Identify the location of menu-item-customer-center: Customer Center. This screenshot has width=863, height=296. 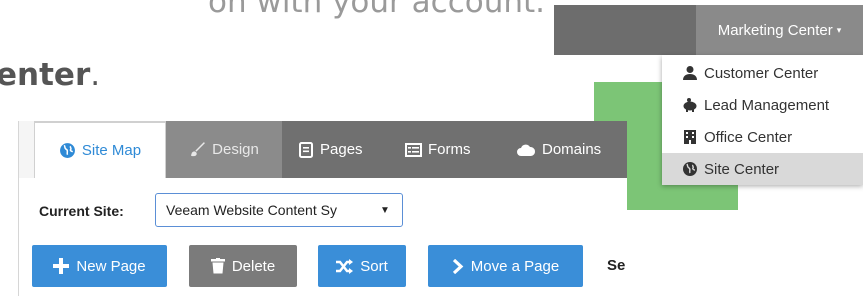
(762, 73).